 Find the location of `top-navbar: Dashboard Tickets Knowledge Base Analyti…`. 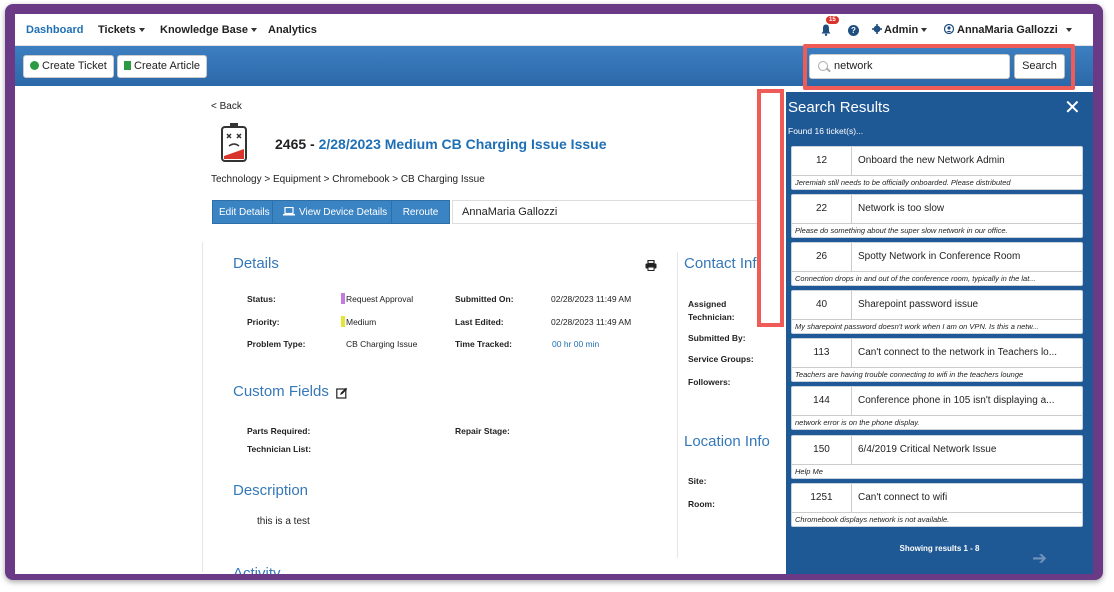

top-navbar: Dashboard Tickets Knowledge Base Analyti… is located at coordinates (554, 30).